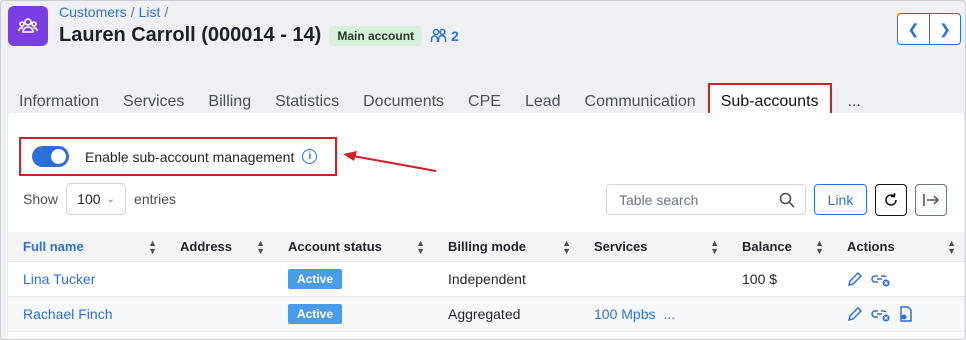 This screenshot has height=340, width=966. I want to click on tab-information: Information, so click(59, 102).